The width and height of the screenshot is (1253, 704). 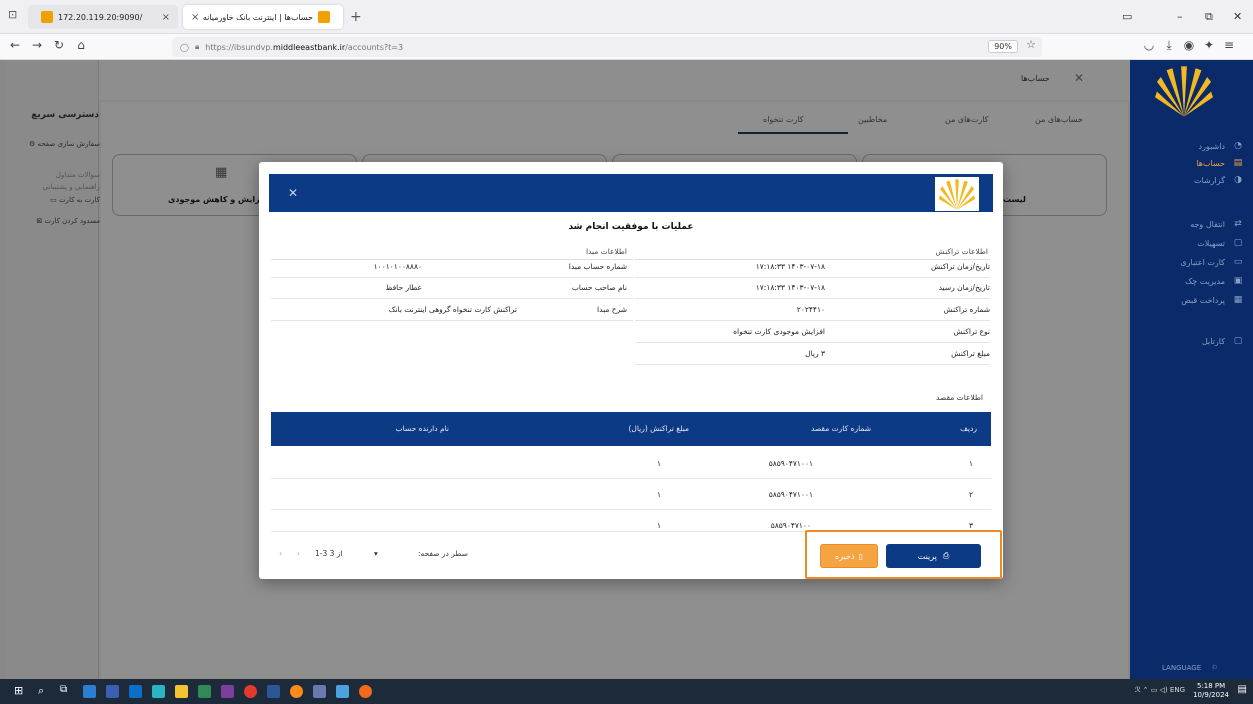 I want to click on extensions-icon: ✦, so click(x=1209, y=45).